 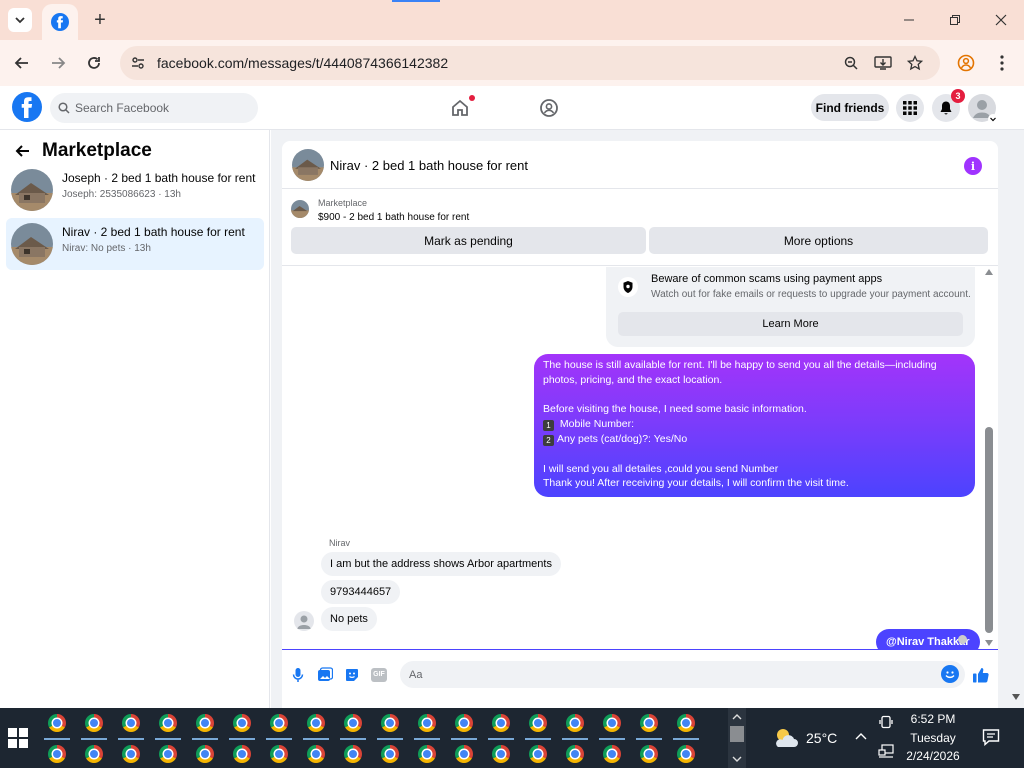 What do you see at coordinates (915, 63) in the screenshot?
I see `bookmark-star-icon` at bounding box center [915, 63].